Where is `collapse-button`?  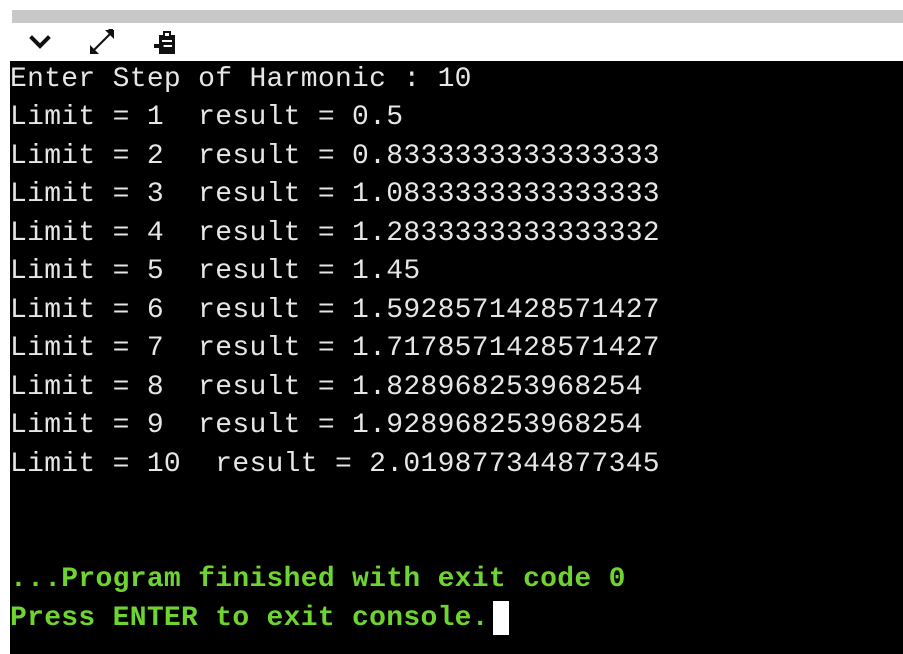 collapse-button is located at coordinates (40, 42).